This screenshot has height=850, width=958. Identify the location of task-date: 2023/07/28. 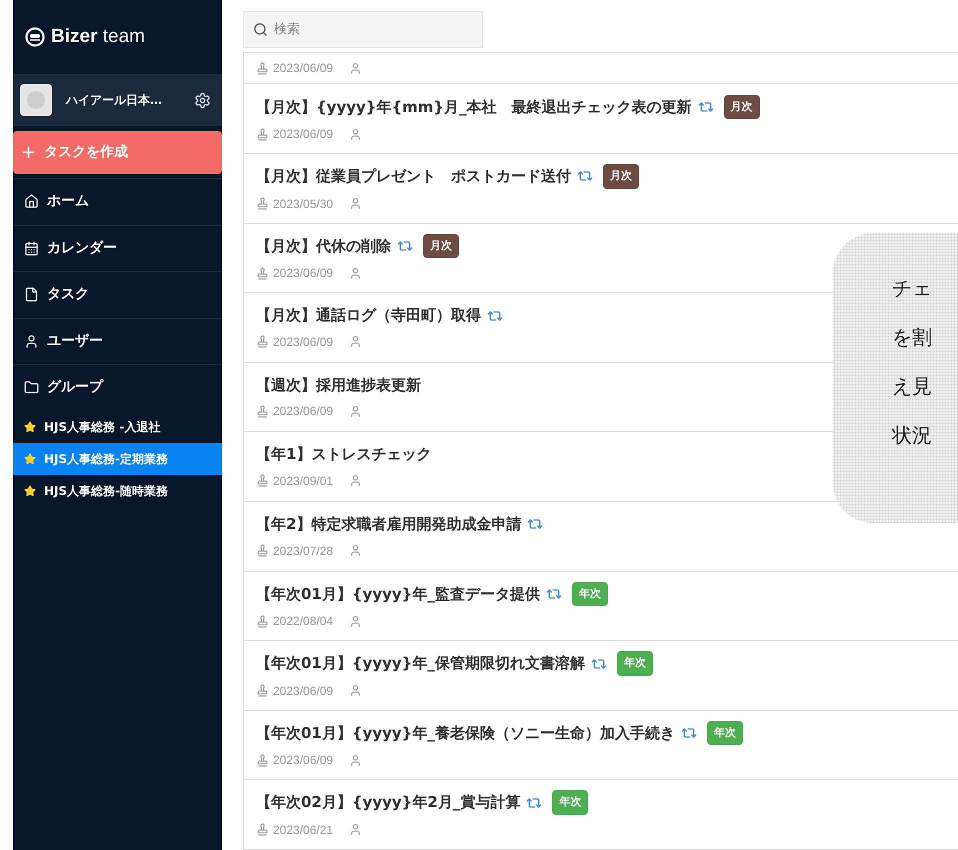
(303, 551).